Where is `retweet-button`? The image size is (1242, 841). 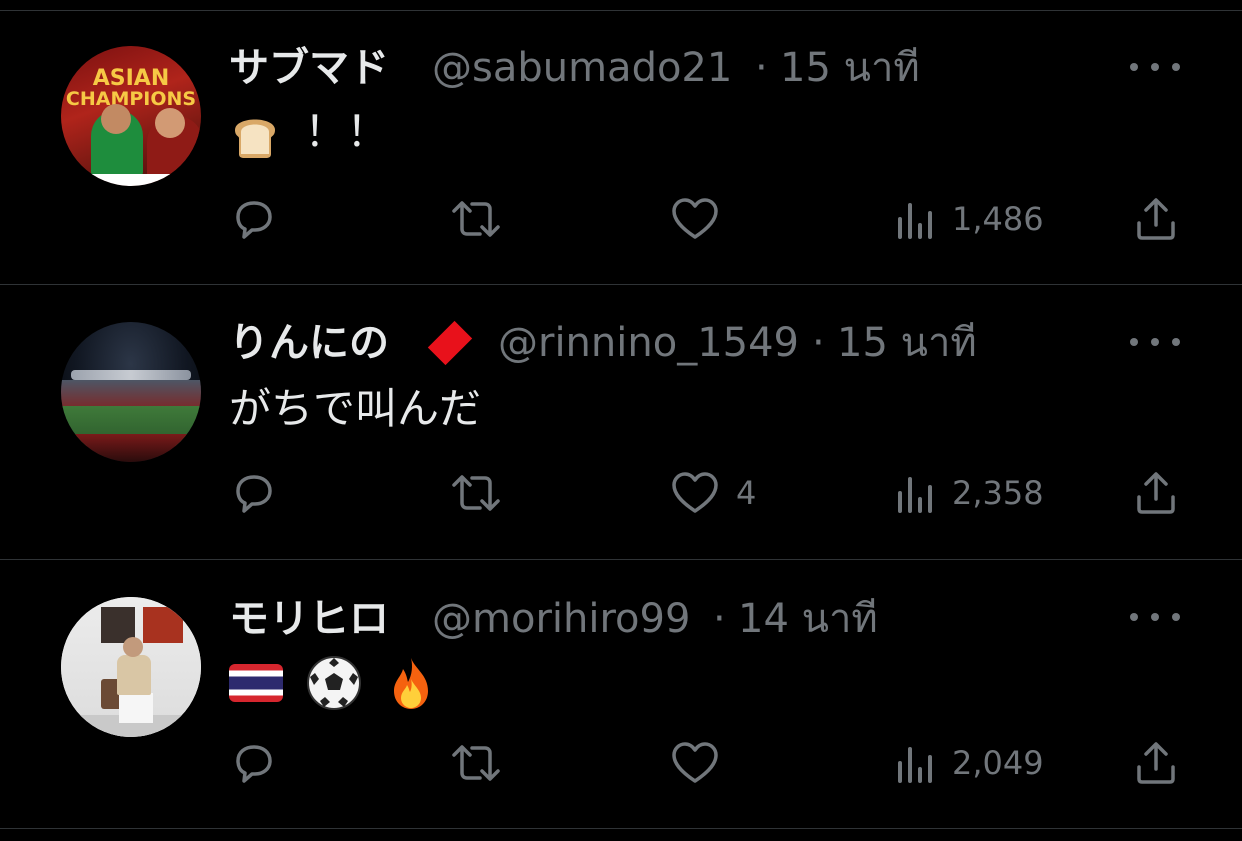
retweet-button is located at coordinates (484, 763).